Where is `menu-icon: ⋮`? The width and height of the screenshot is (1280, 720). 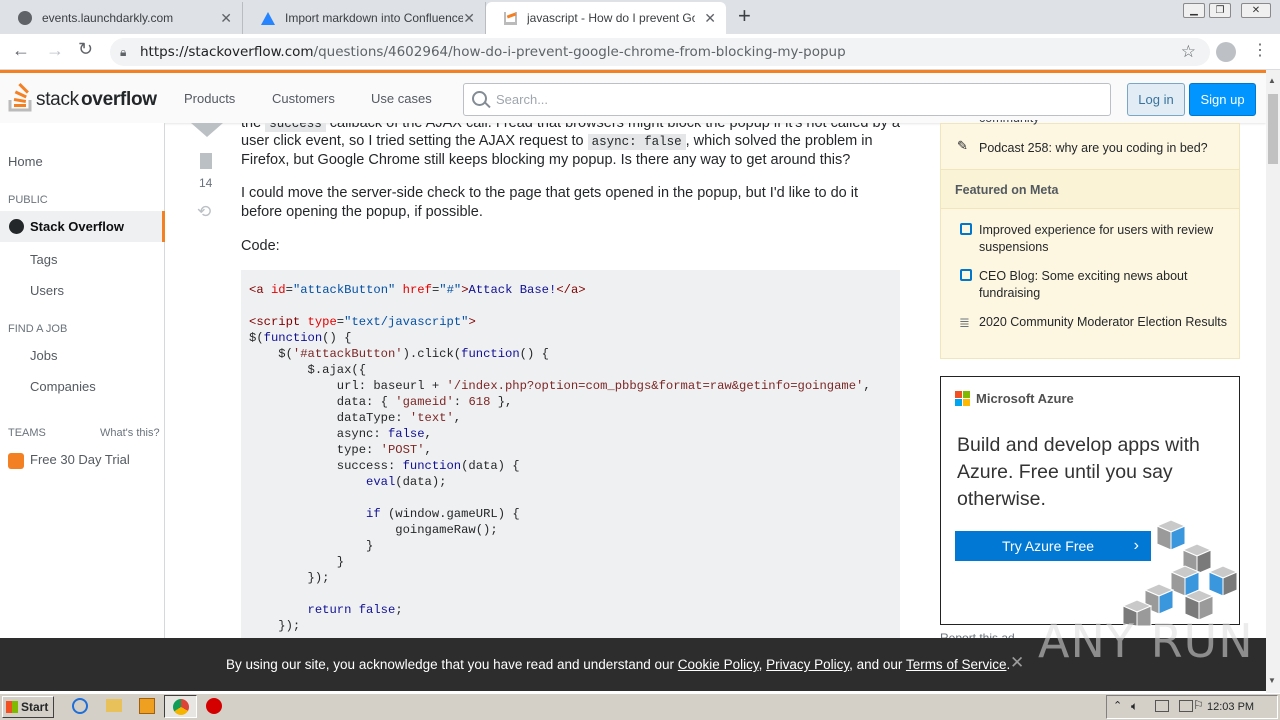 menu-icon: ⋮ is located at coordinates (1260, 50).